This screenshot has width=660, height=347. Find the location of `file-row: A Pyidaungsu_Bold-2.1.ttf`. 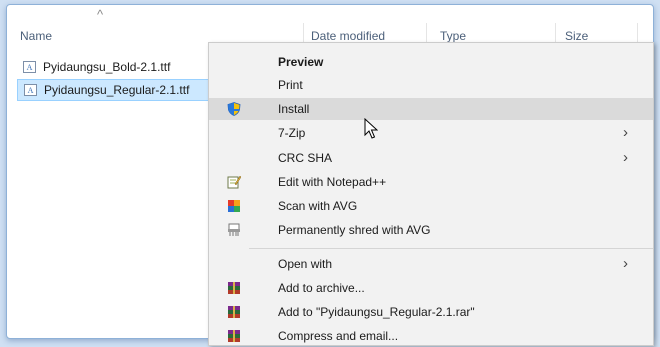

file-row: A Pyidaungsu_Bold-2.1.ttf is located at coordinates (120, 67).